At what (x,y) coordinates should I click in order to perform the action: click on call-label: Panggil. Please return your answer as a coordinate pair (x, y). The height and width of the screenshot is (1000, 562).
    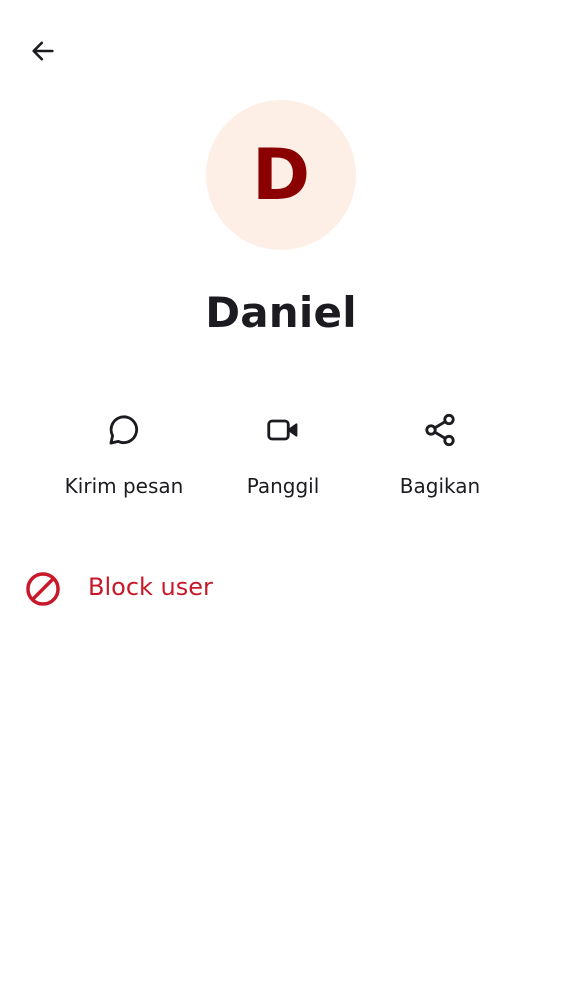
    Looking at the image, I should click on (283, 486).